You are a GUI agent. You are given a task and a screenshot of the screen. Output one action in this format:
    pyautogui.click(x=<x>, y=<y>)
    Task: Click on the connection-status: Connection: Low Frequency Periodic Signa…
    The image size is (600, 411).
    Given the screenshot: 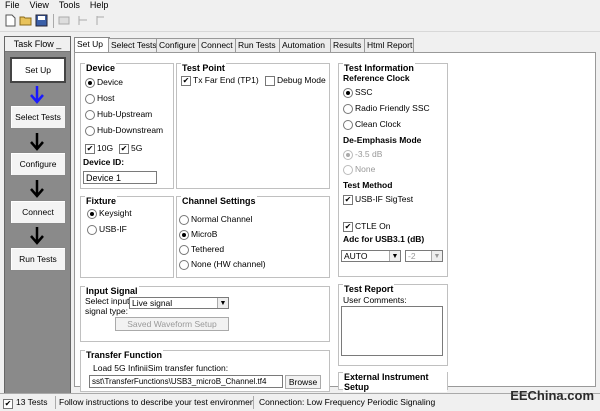 What is the action you would take?
    pyautogui.click(x=347, y=402)
    